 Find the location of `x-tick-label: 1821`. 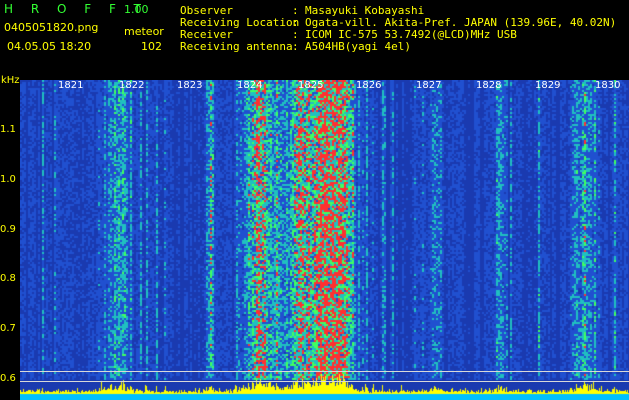

x-tick-label: 1821 is located at coordinates (71, 85).